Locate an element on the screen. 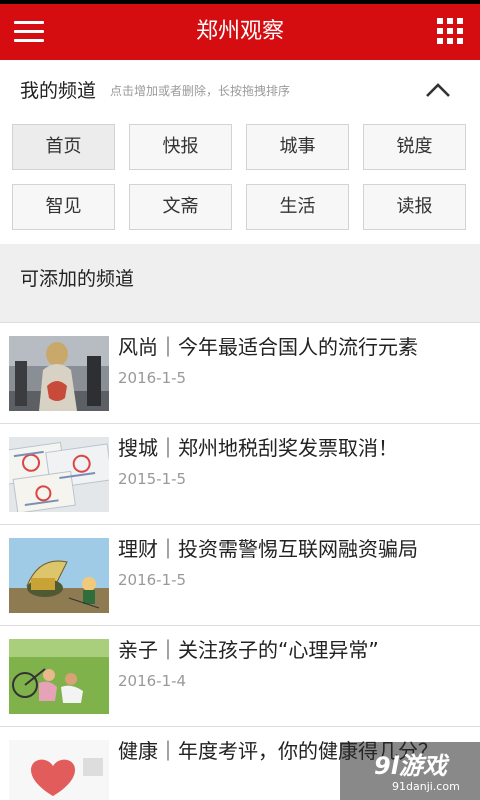  hamburger-menu-icon is located at coordinates (29, 32).